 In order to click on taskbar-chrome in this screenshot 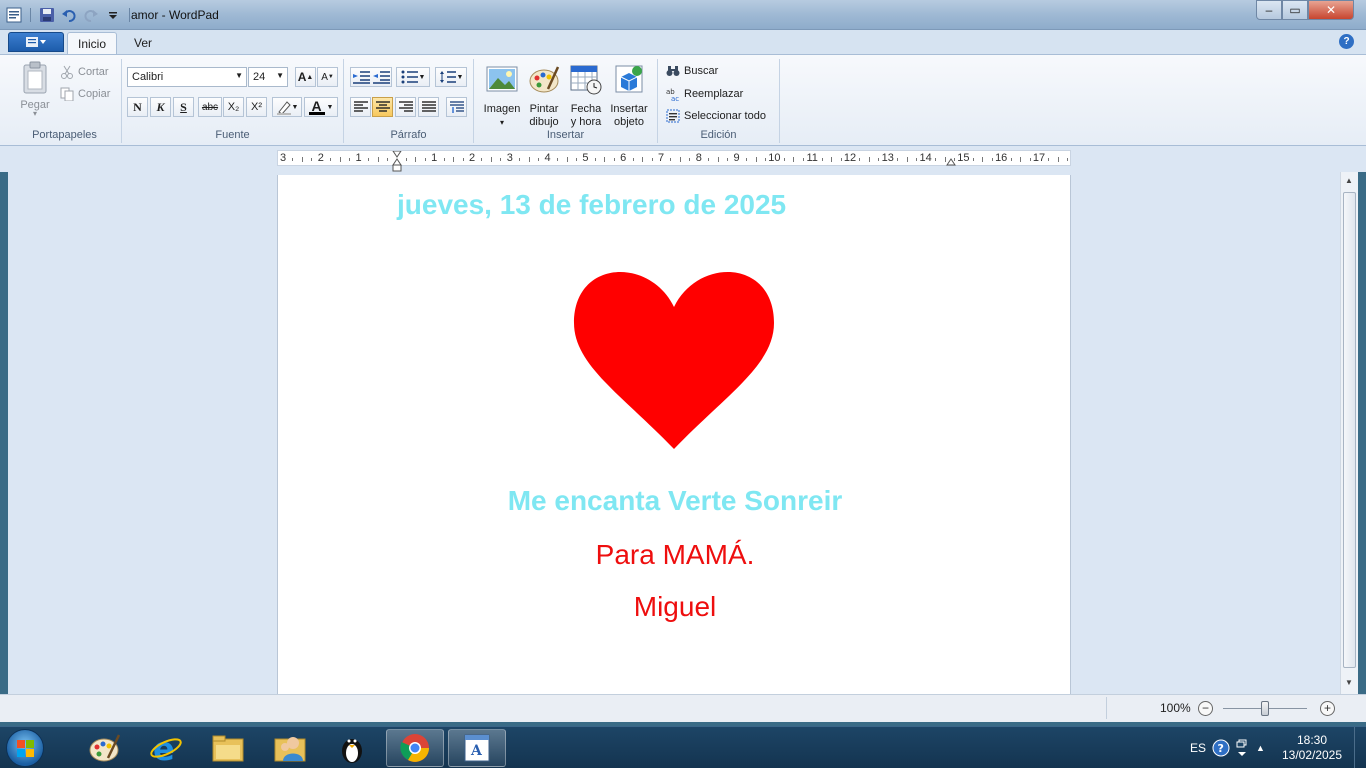, I will do `click(415, 748)`.